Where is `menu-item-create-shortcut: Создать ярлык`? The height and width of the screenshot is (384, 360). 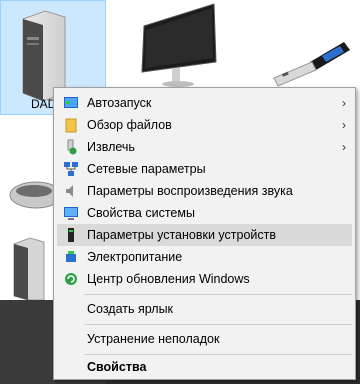 menu-item-create-shortcut: Создать ярлык is located at coordinates (204, 309).